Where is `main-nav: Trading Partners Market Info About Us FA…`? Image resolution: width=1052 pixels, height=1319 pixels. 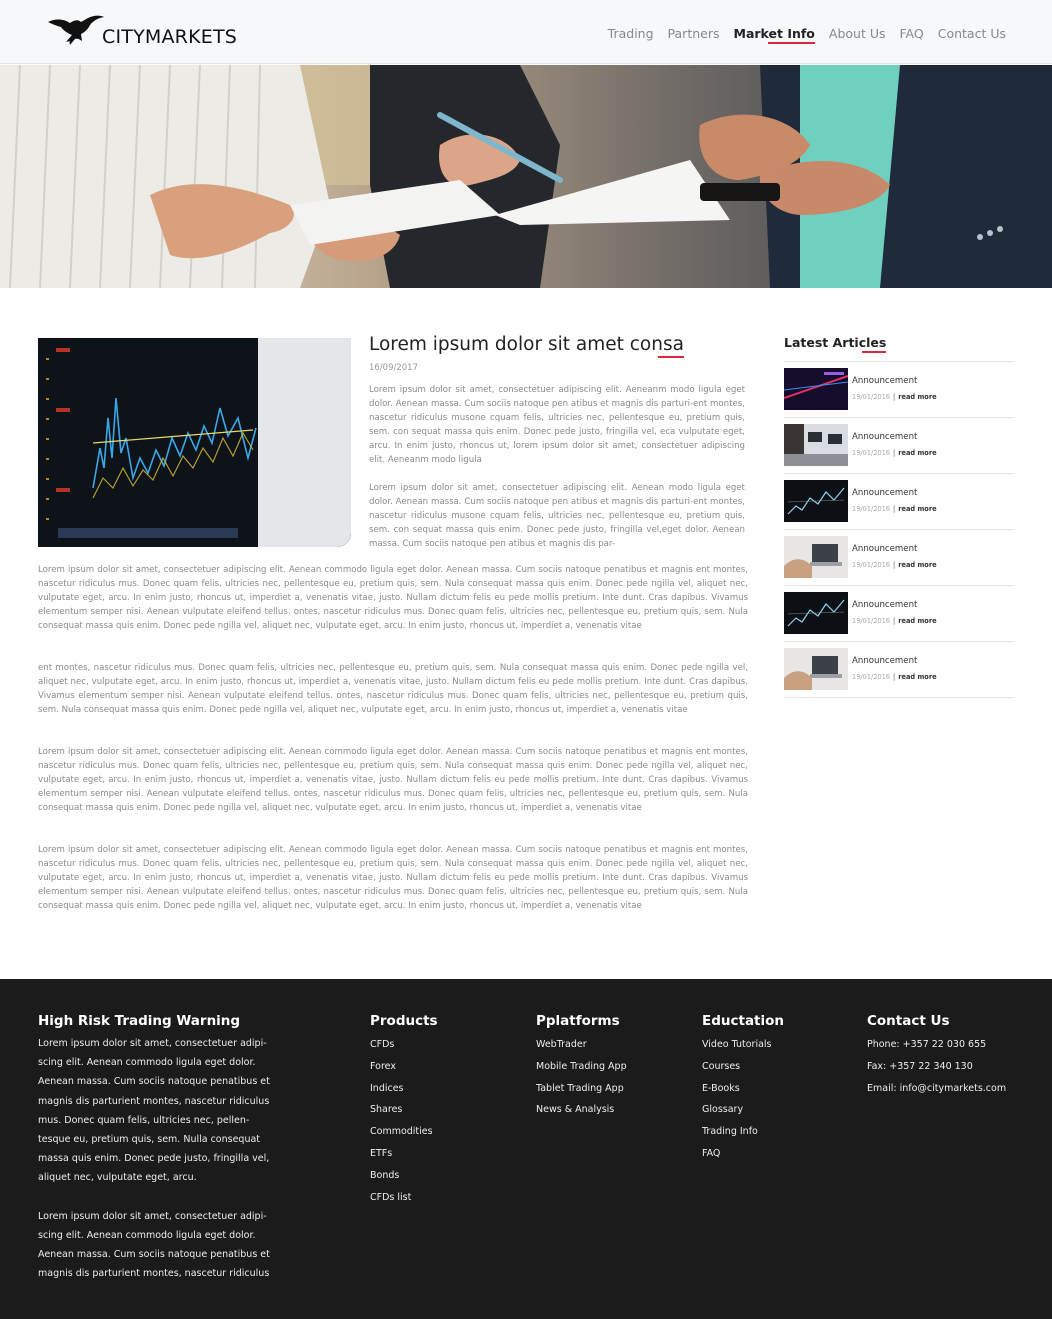
main-nav: Trading Partners Market Info About Us FA… is located at coordinates (807, 35).